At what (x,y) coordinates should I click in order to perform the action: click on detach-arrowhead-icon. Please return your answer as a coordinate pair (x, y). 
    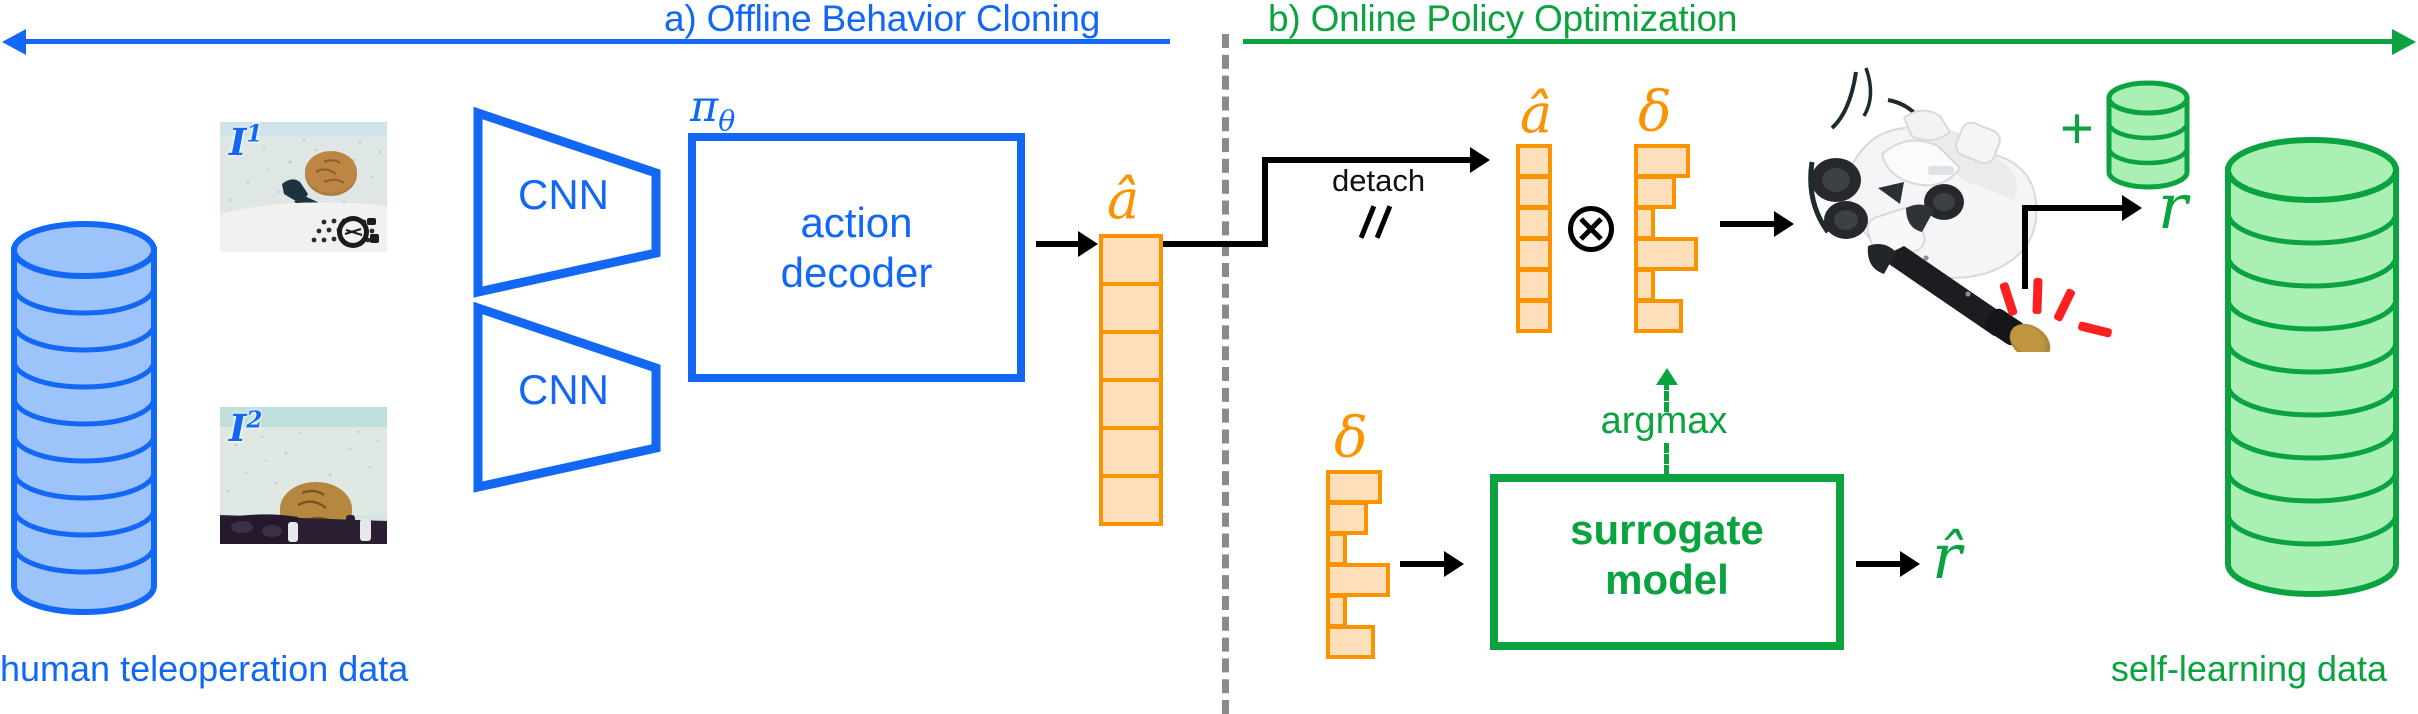
    Looking at the image, I should click on (1480, 160).